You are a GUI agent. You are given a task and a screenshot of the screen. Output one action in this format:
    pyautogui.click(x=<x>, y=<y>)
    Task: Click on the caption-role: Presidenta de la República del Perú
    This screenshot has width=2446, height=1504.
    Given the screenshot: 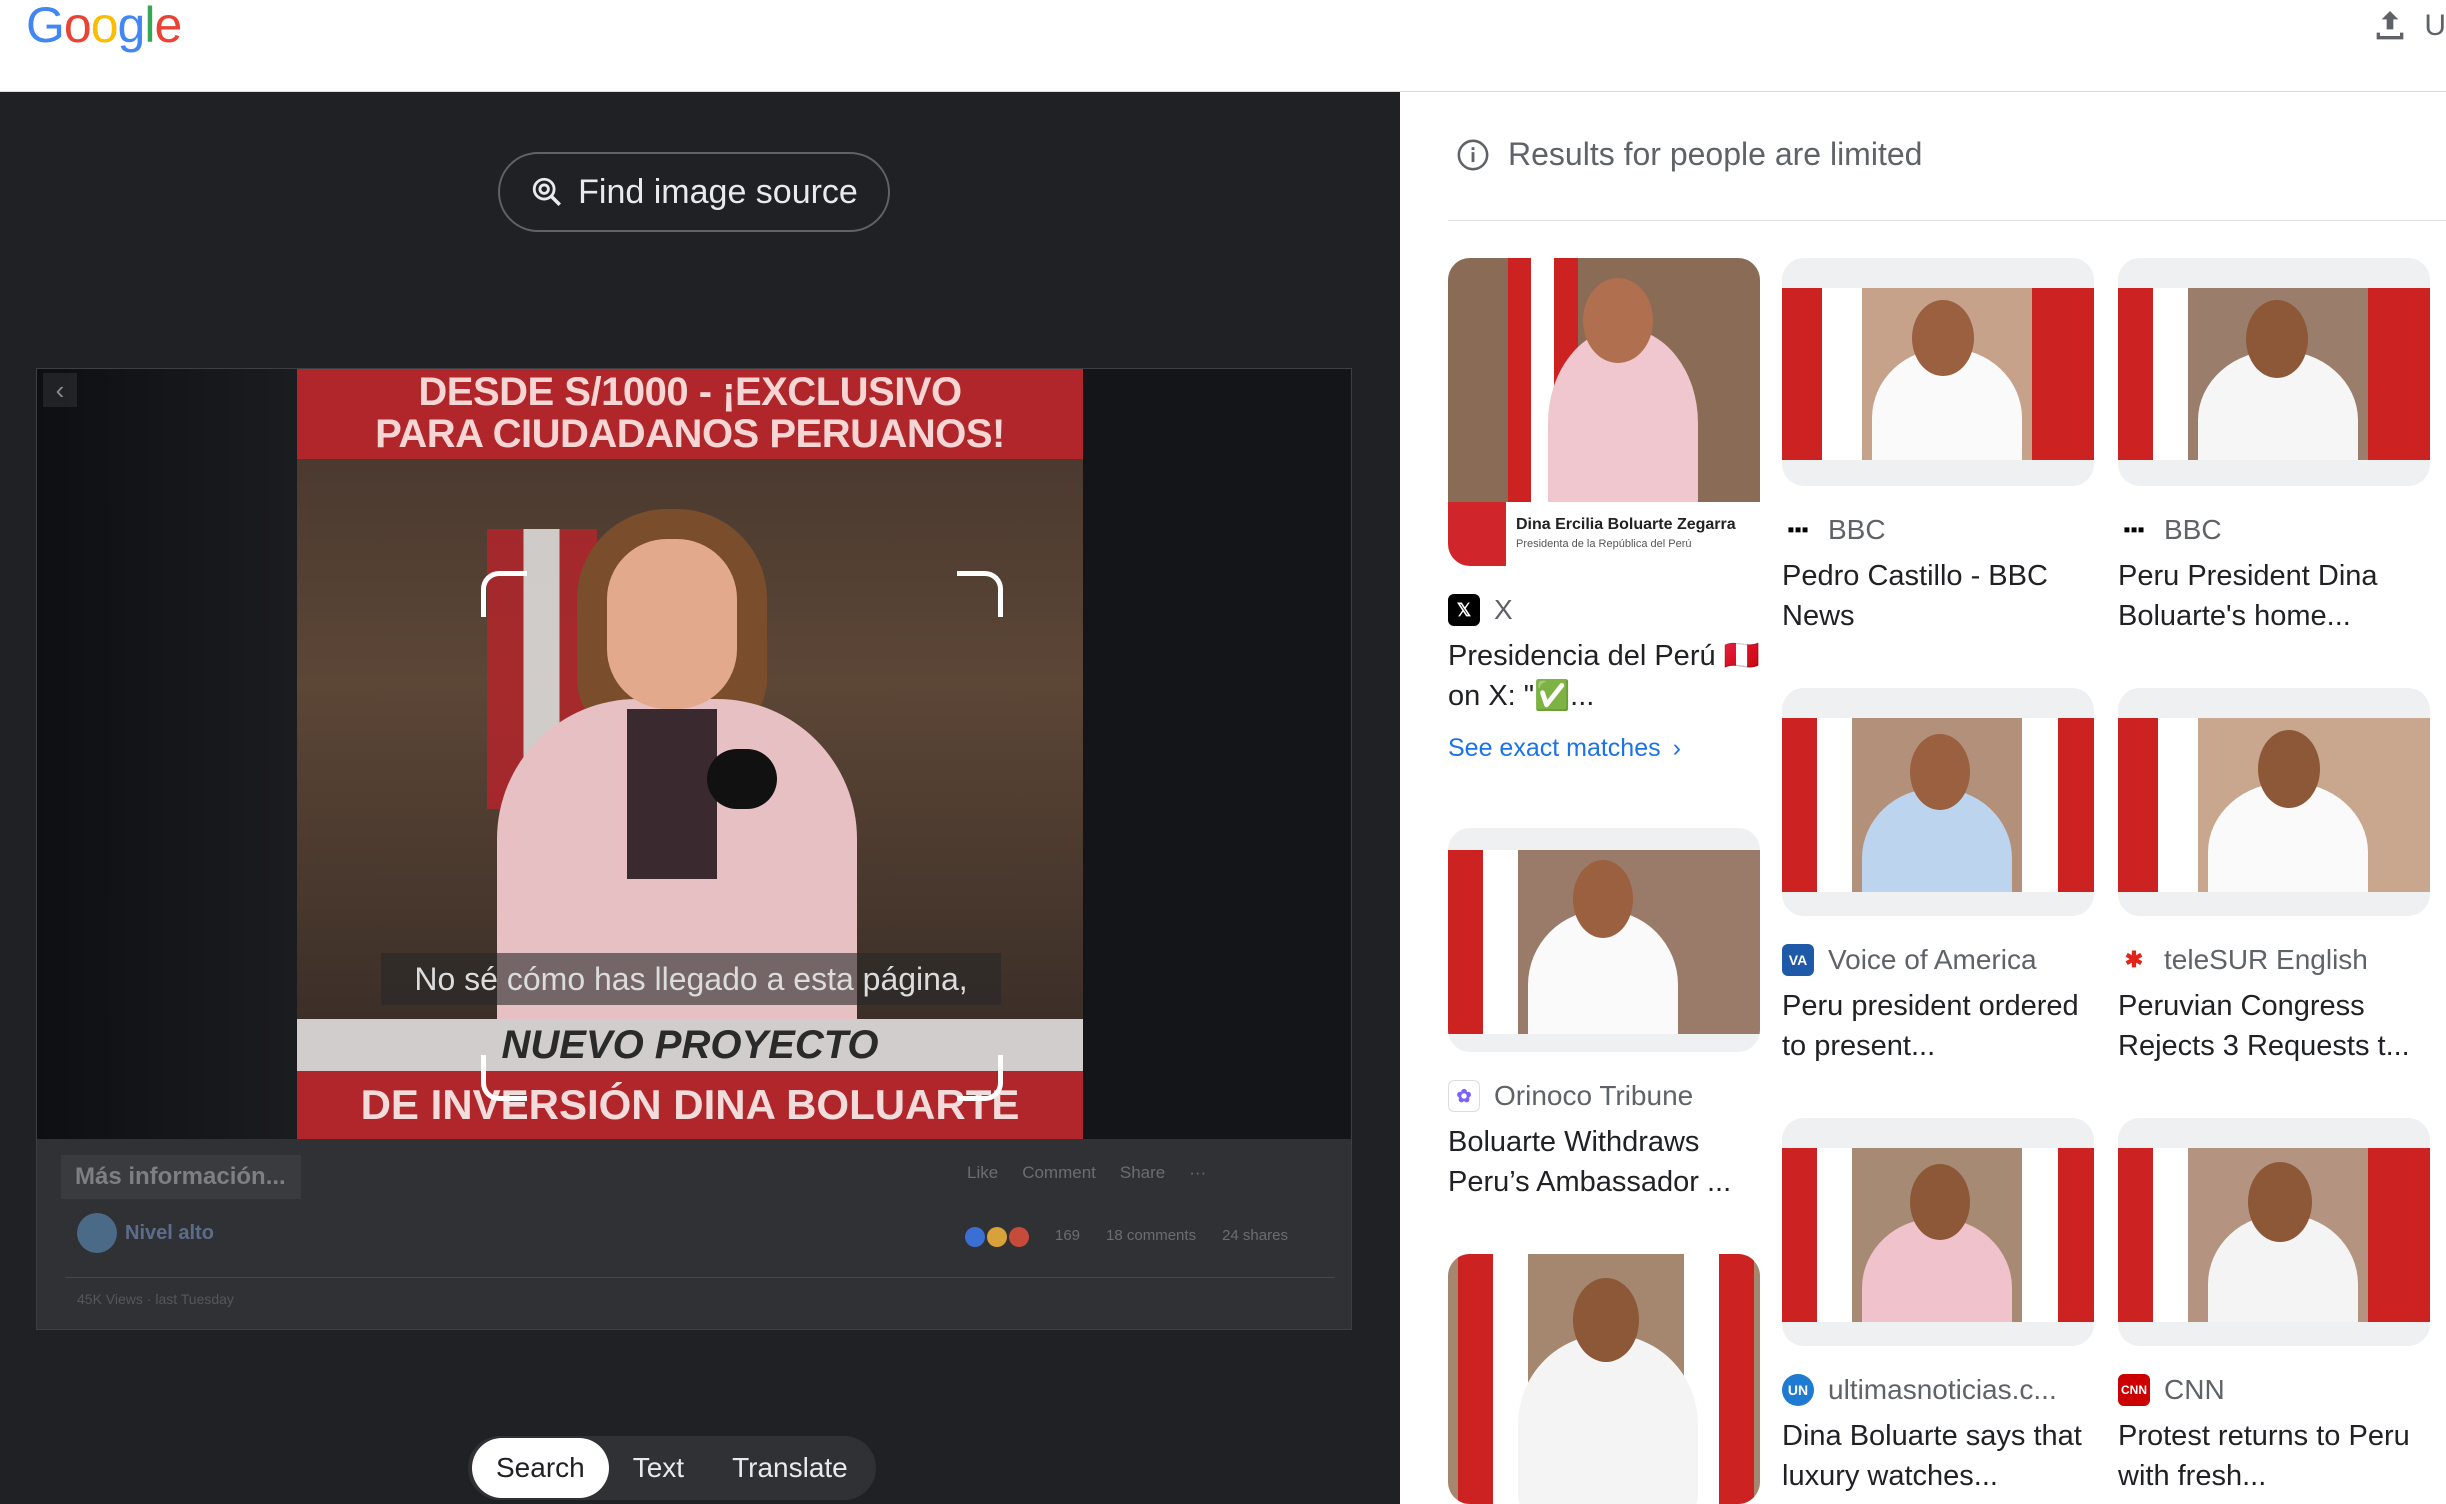 What is the action you would take?
    pyautogui.click(x=1604, y=544)
    